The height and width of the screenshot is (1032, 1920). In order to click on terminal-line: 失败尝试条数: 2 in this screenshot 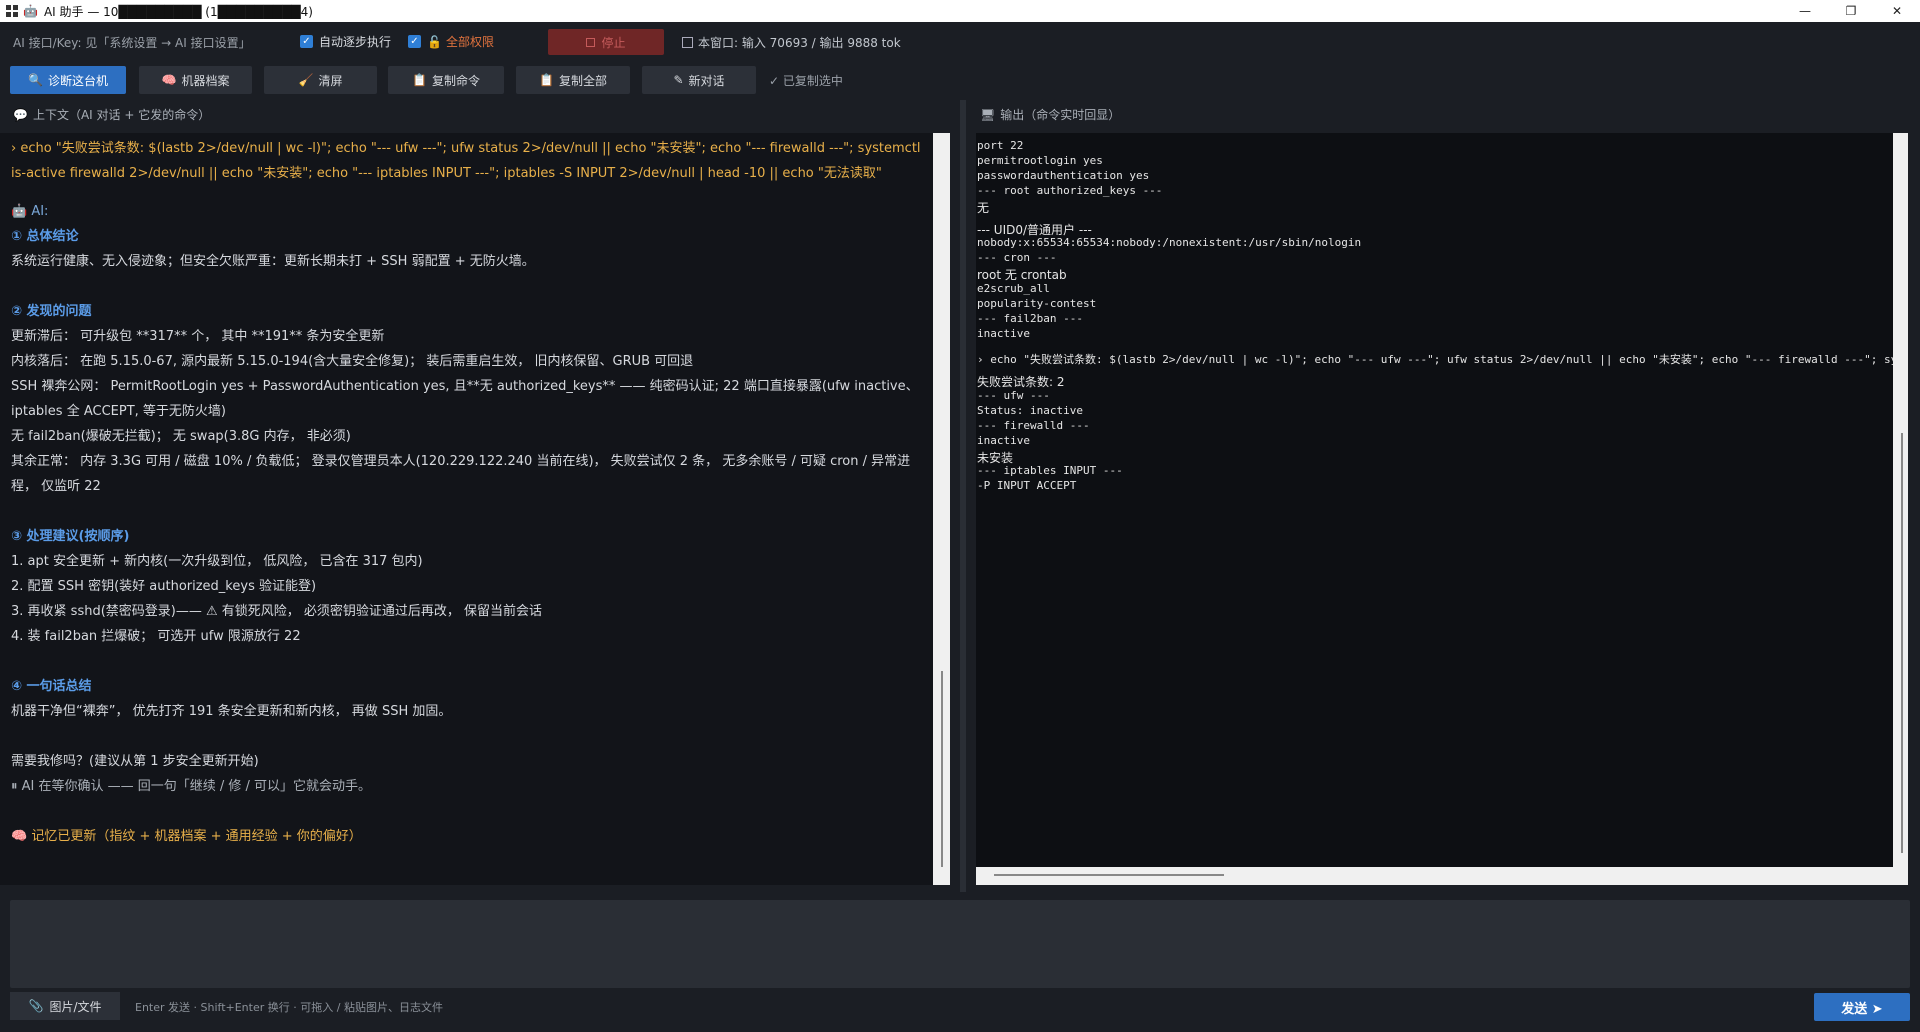, I will do `click(1021, 382)`.